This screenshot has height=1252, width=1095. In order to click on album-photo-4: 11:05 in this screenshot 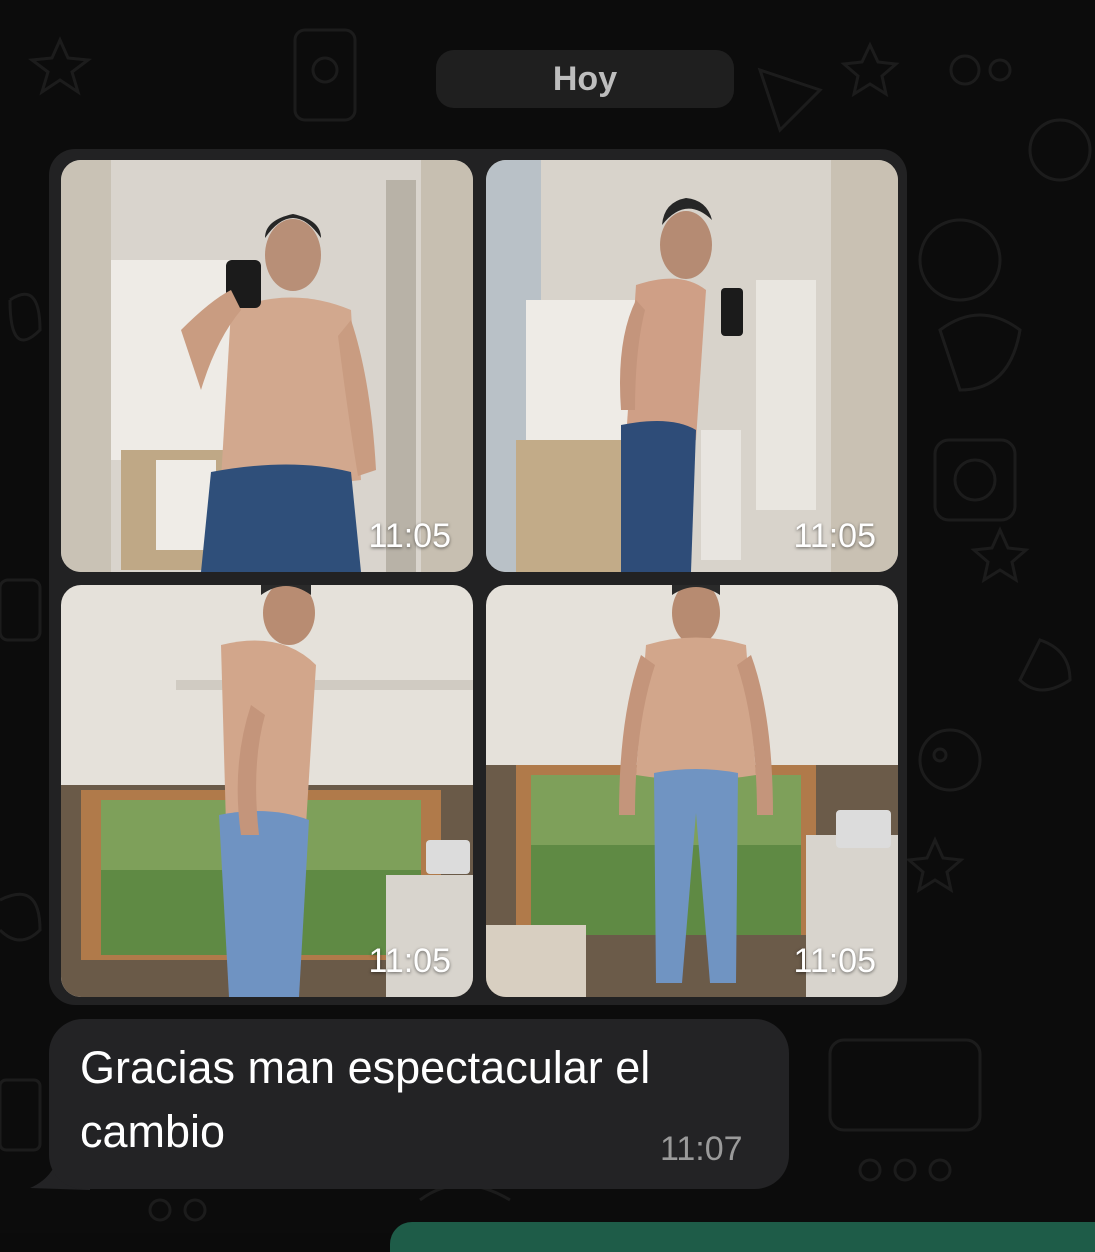, I will do `click(692, 791)`.